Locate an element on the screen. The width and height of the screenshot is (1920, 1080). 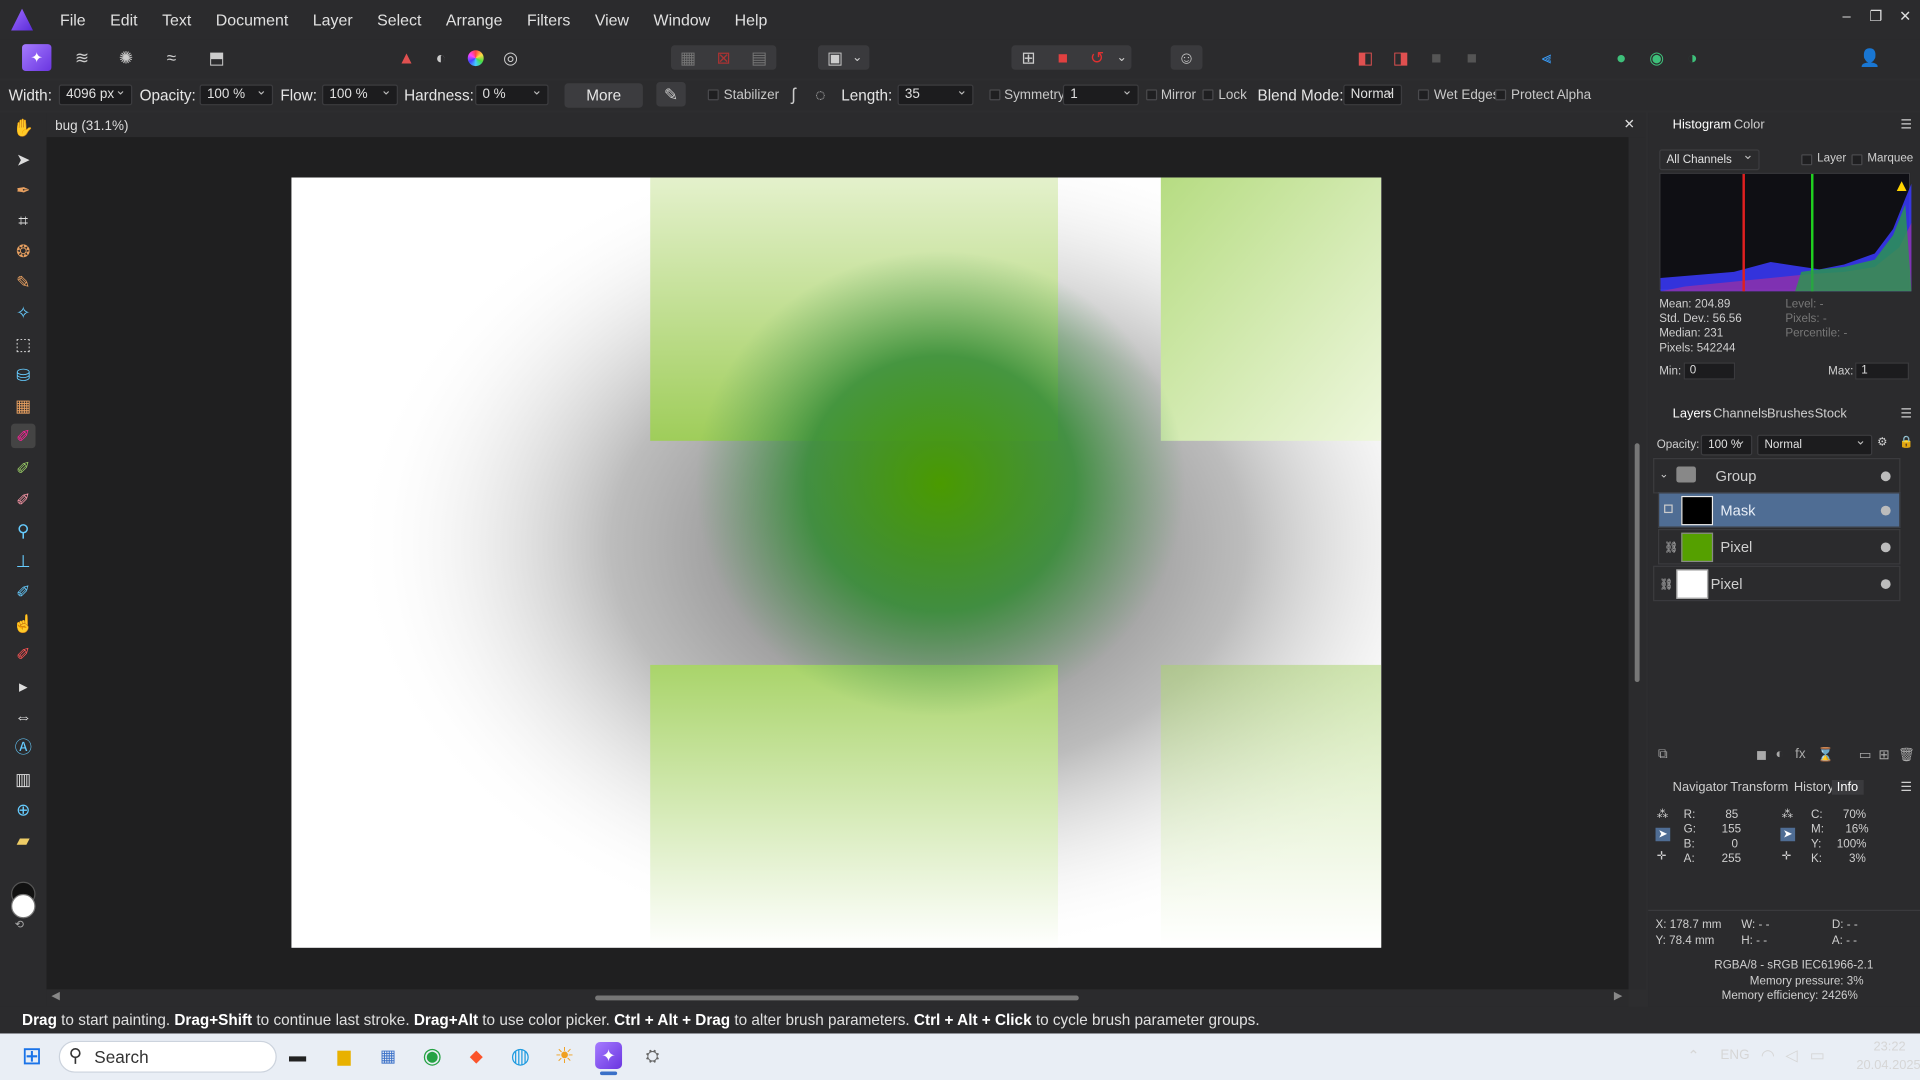
auto-contrast-icon: ◐ is located at coordinates (440, 57).